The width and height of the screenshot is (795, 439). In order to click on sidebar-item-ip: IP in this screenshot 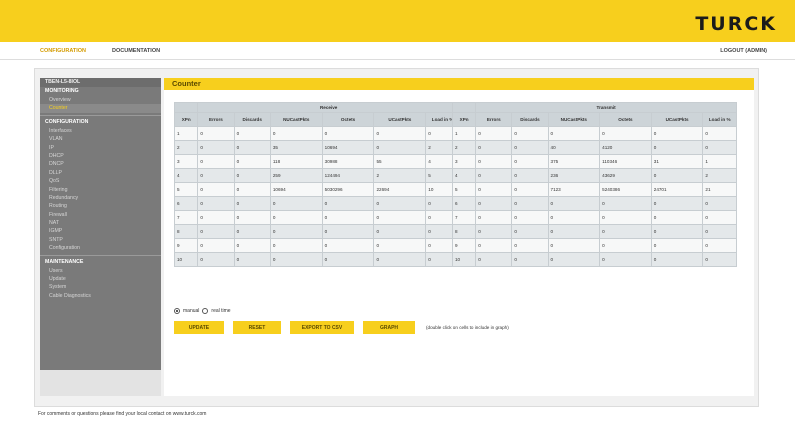, I will do `click(100, 148)`.